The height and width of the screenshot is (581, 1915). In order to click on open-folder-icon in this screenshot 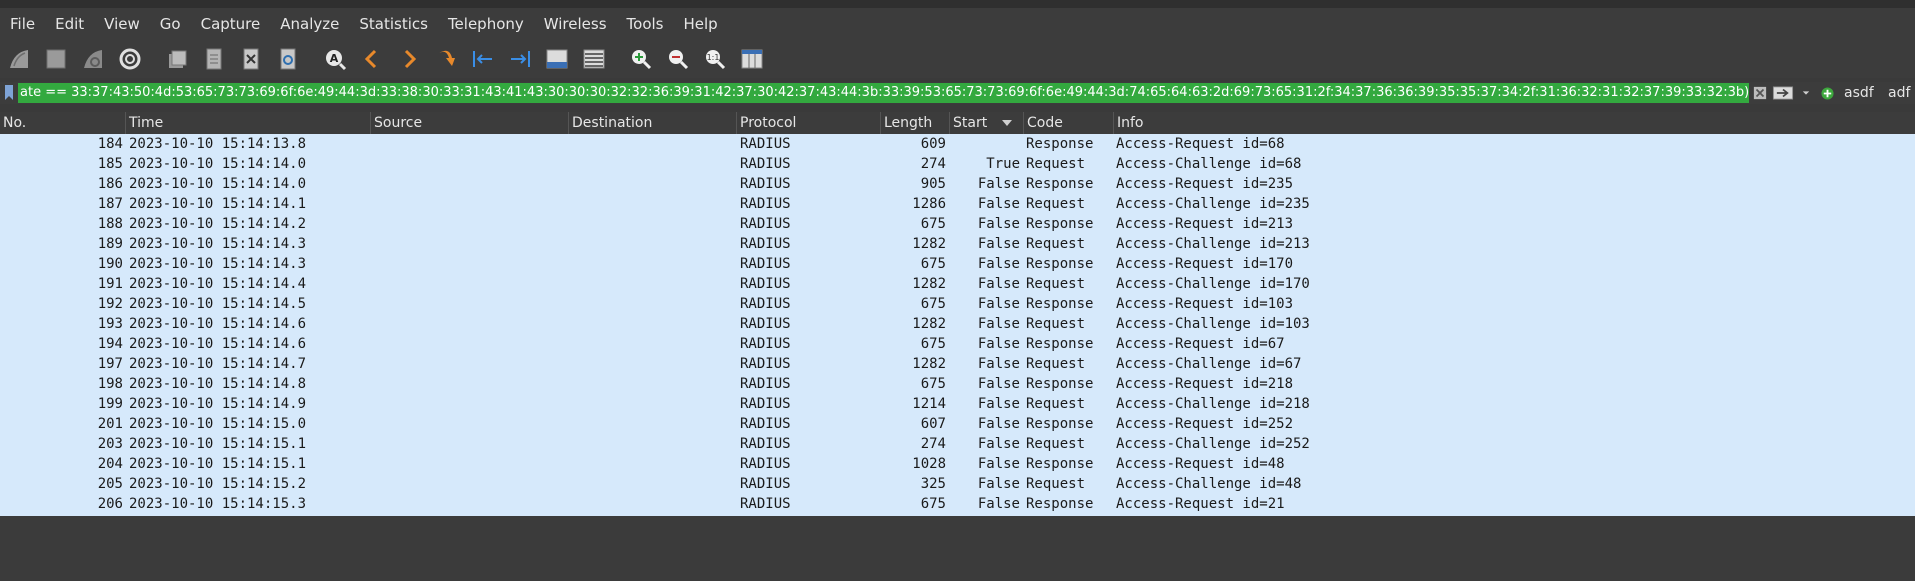, I will do `click(177, 59)`.